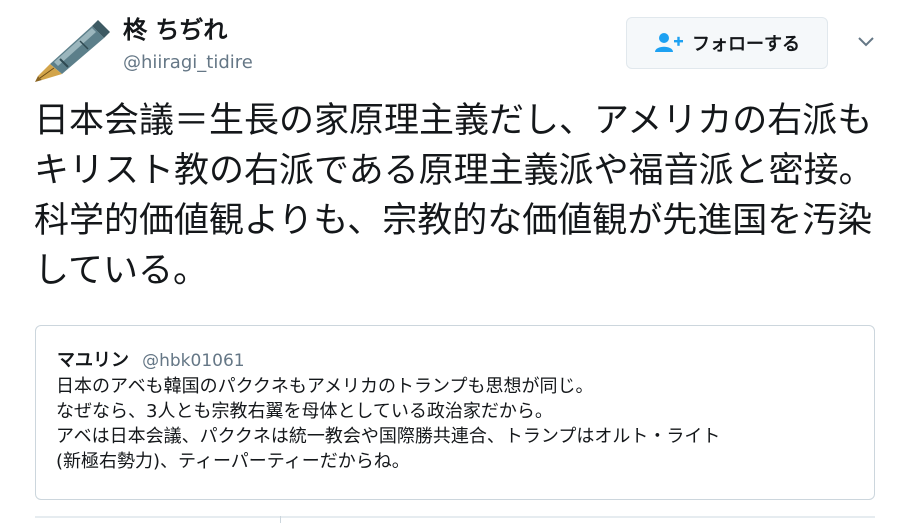 Image resolution: width=912 pixels, height=523 pixels. What do you see at coordinates (188, 63) in the screenshot?
I see `author-username: @hiiragi_tidire` at bounding box center [188, 63].